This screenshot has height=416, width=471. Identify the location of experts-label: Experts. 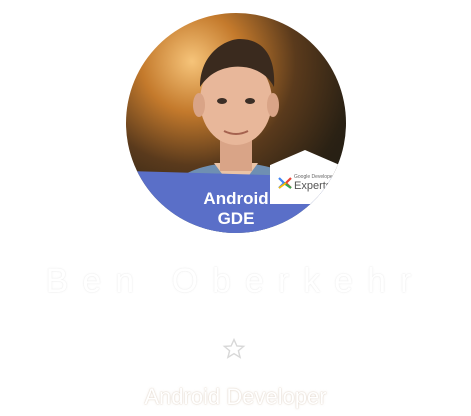
(313, 186).